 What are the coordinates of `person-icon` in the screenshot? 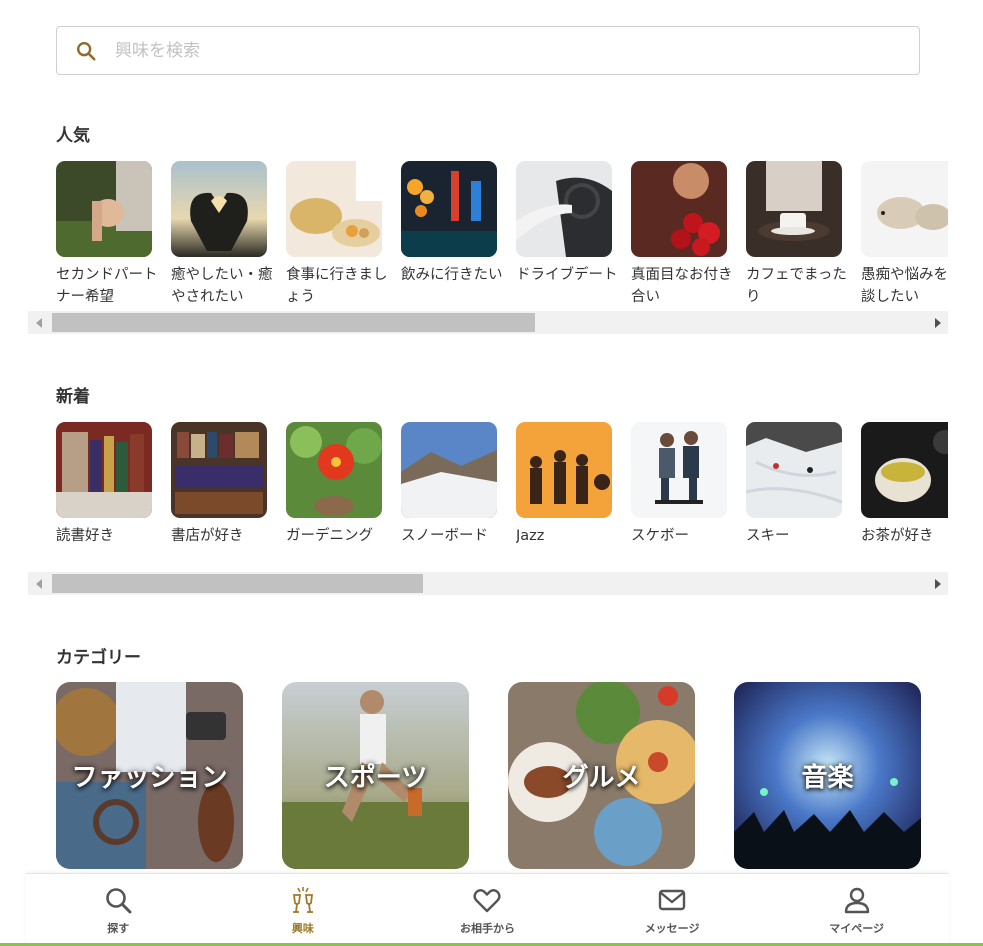 It's located at (856, 900).